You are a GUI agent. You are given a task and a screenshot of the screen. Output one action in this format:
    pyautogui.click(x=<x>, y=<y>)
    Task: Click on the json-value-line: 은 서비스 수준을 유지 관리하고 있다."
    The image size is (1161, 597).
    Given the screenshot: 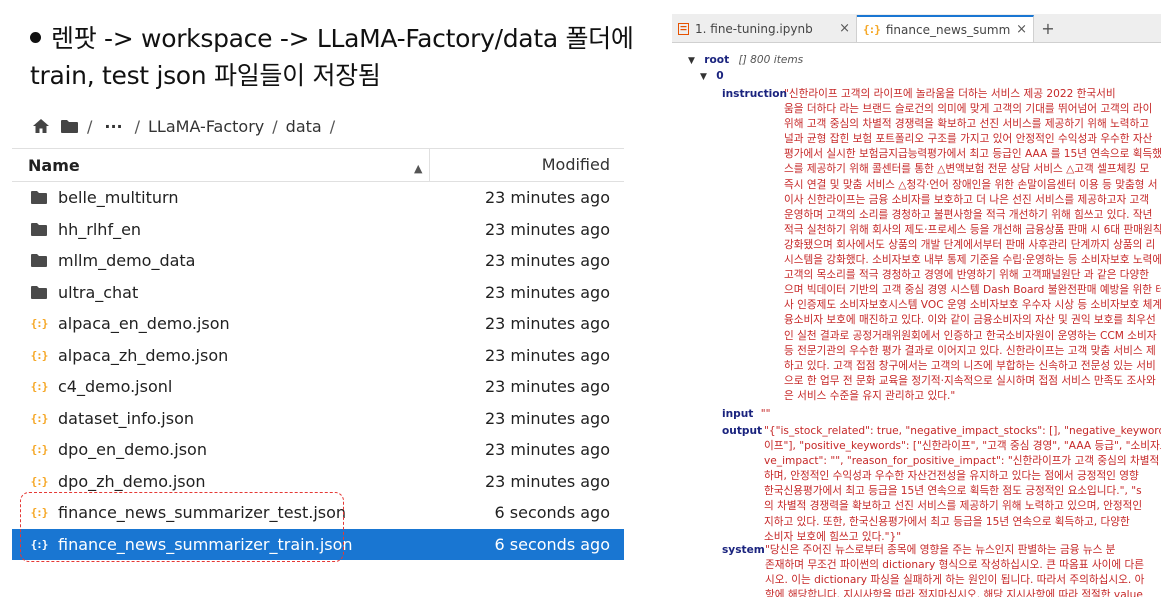 What is the action you would take?
    pyautogui.click(x=870, y=395)
    